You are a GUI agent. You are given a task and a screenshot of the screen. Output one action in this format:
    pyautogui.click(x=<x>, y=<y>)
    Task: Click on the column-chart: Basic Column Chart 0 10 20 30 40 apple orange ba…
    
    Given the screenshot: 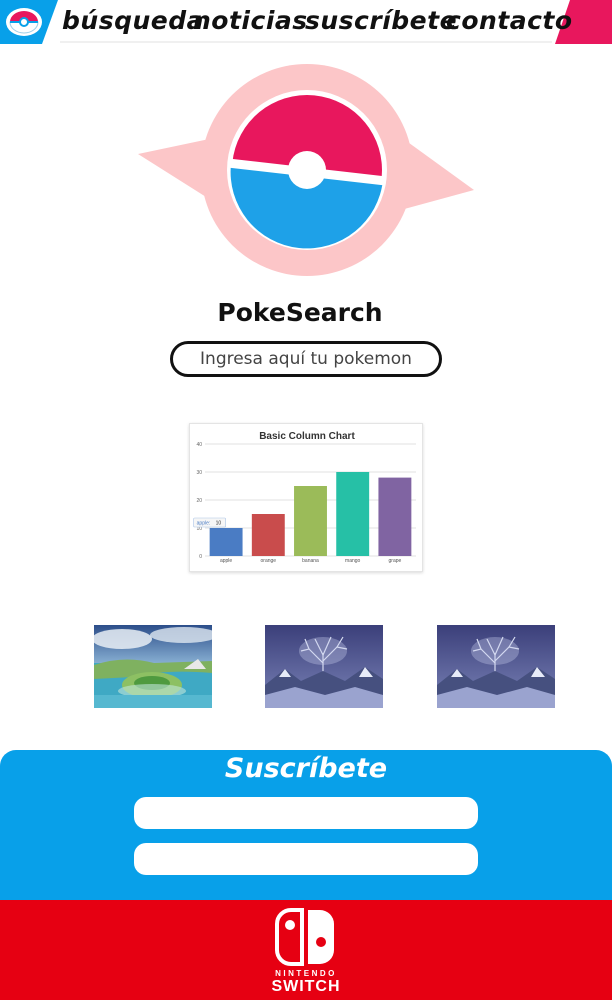 What is the action you would take?
    pyautogui.click(x=306, y=497)
    